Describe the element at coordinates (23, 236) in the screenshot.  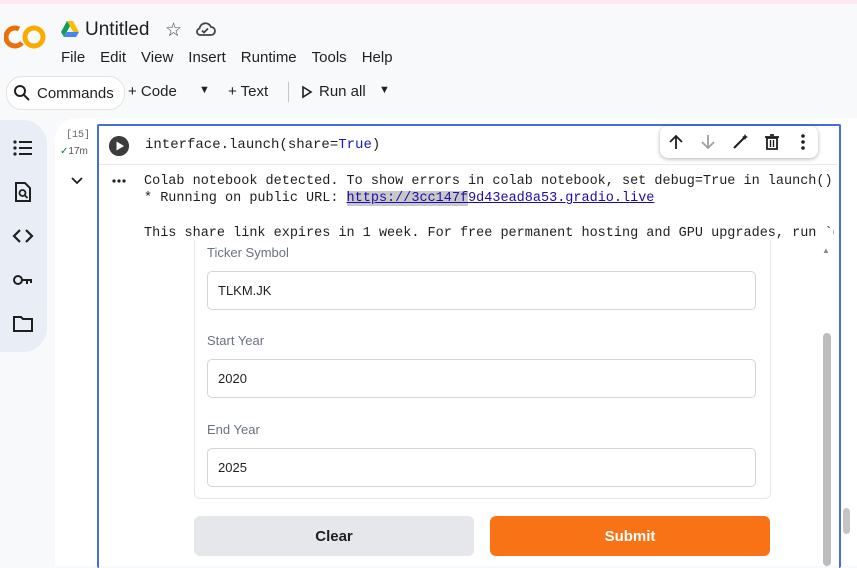
I see `code-snippets-icon` at that location.